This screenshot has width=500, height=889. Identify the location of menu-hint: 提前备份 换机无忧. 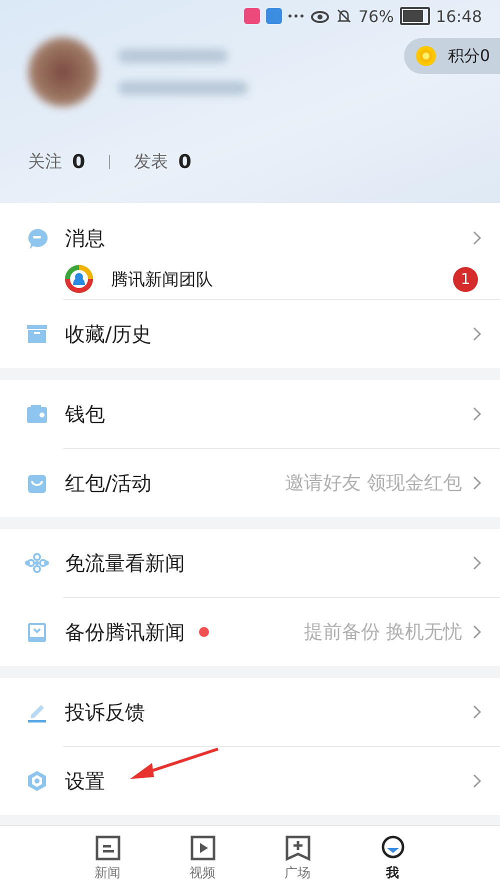
(383, 632).